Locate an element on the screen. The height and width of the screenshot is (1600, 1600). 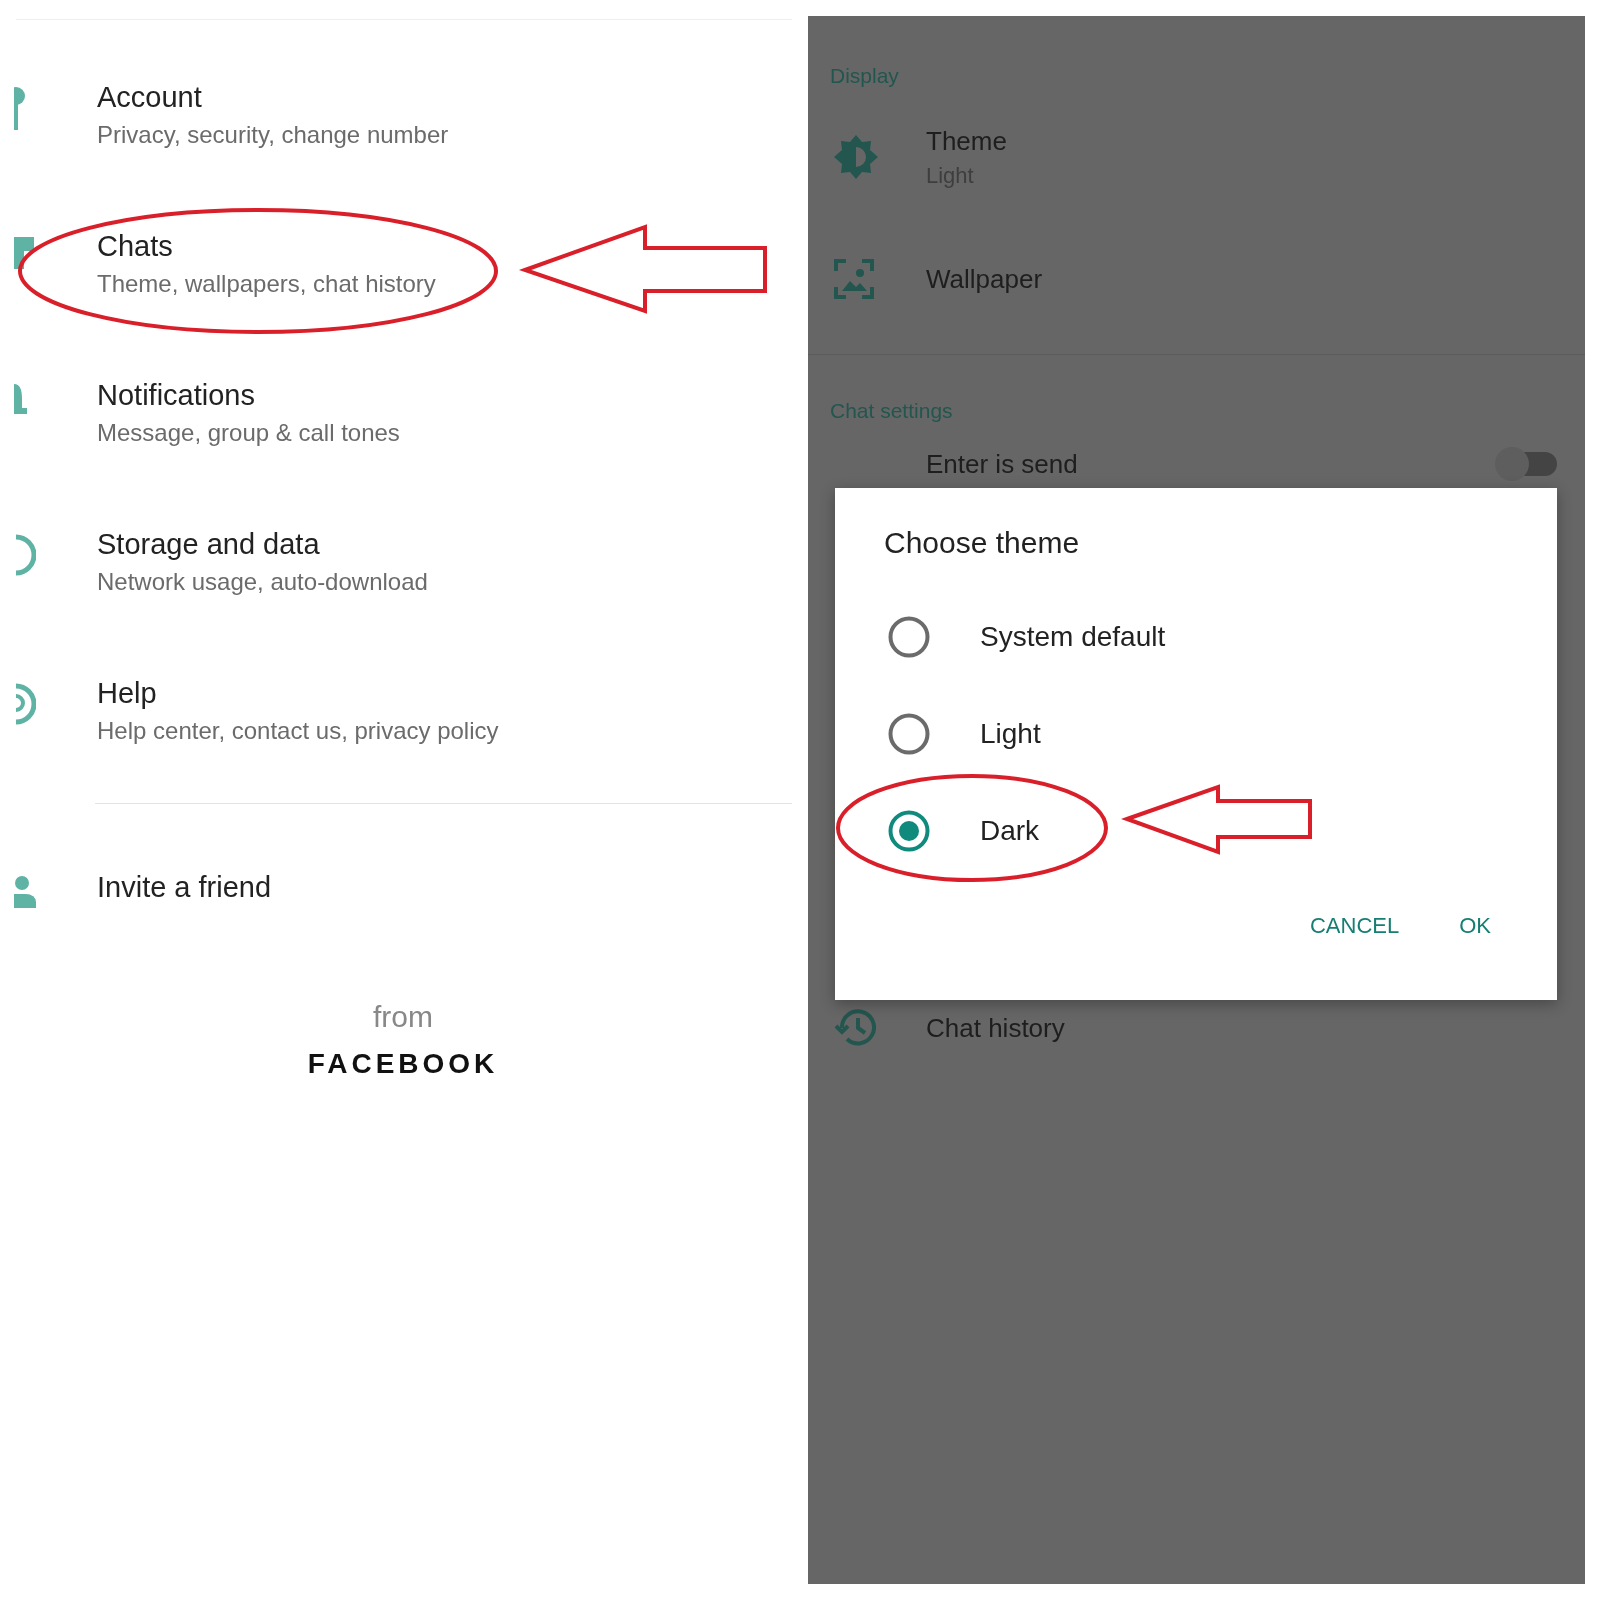
chat-icon is located at coordinates (25, 253).